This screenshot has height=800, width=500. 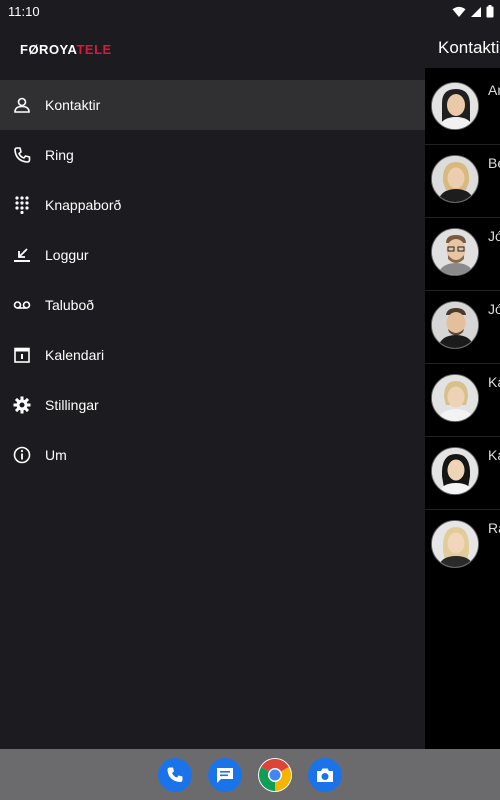 I want to click on drawer-item-kontaktir: Kontaktir, so click(x=212, y=105).